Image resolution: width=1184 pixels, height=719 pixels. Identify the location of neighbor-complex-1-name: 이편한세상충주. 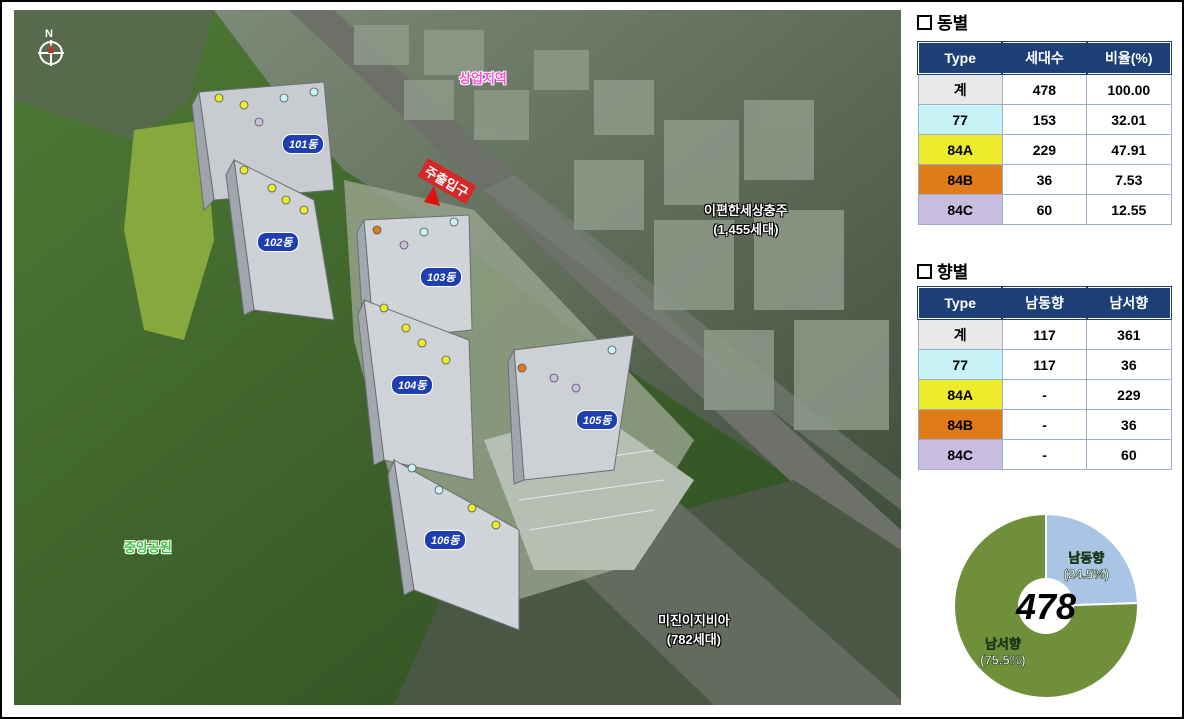
(746, 210).